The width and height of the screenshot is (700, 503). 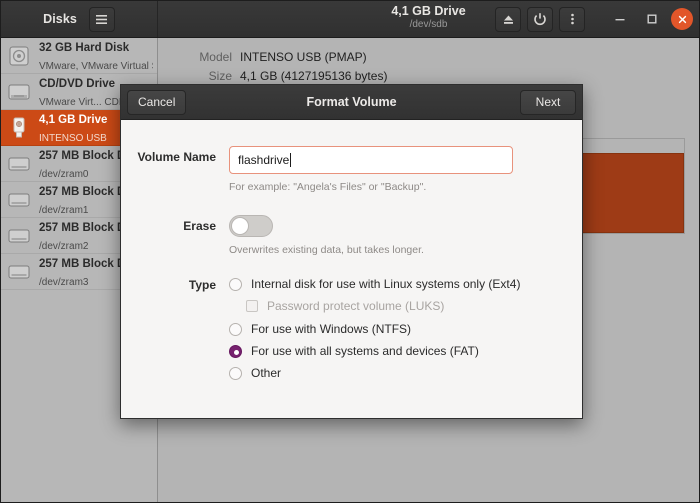 I want to click on hamburger-menu-button, so click(x=101, y=19).